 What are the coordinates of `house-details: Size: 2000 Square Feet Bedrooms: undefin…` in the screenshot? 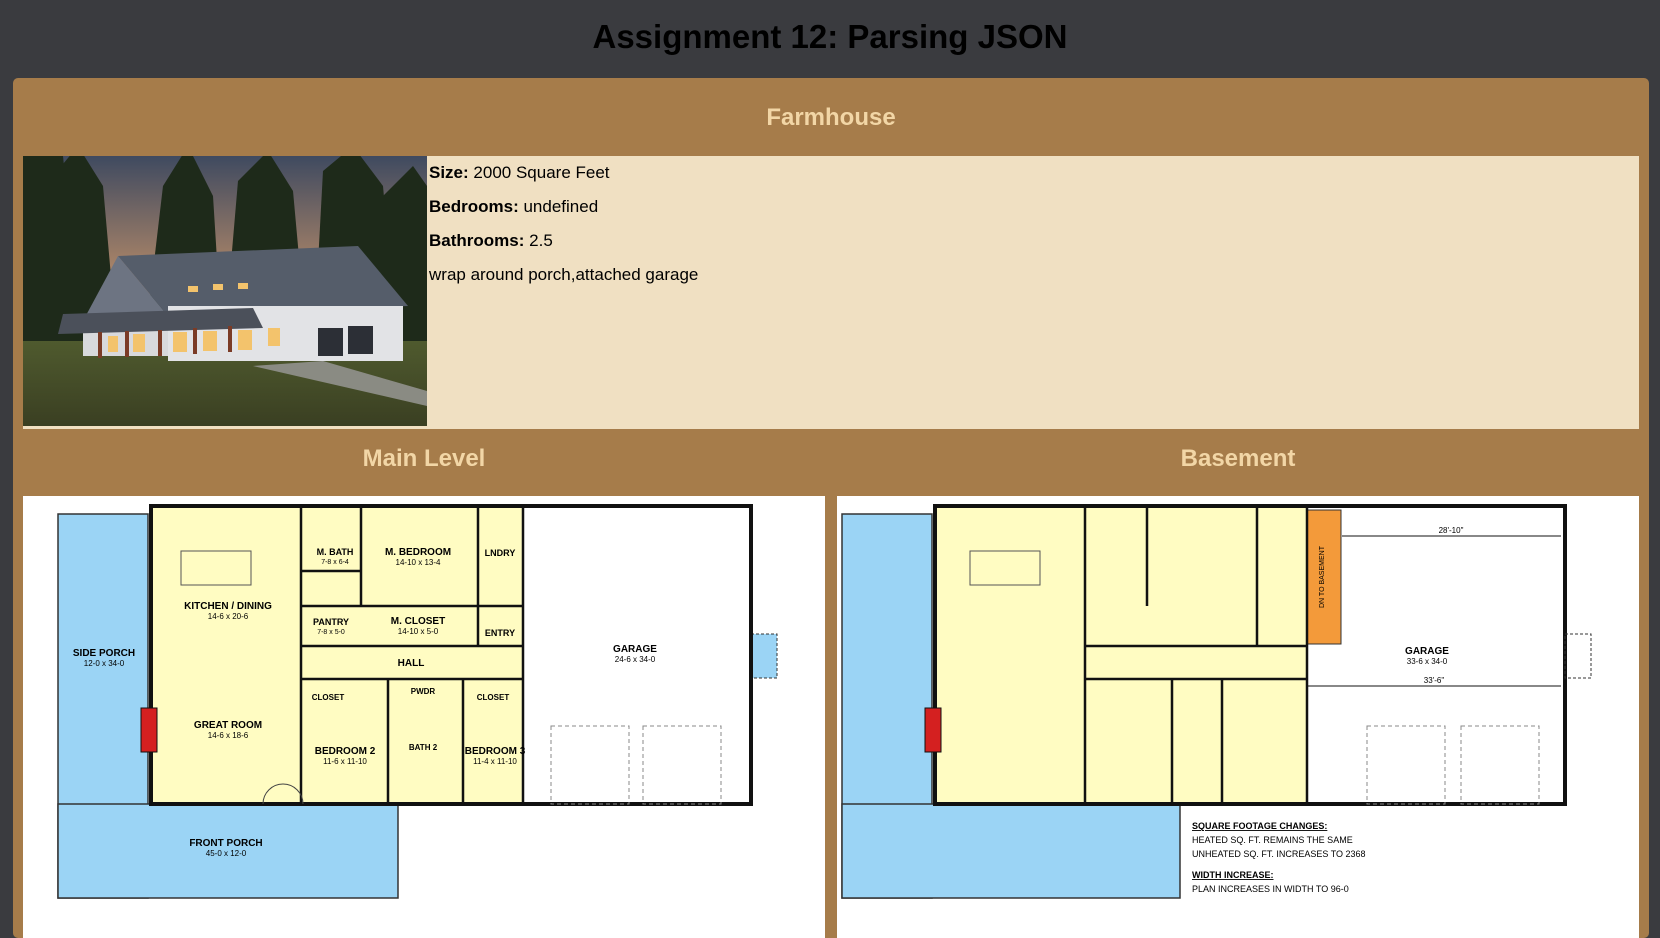 It's located at (563, 224).